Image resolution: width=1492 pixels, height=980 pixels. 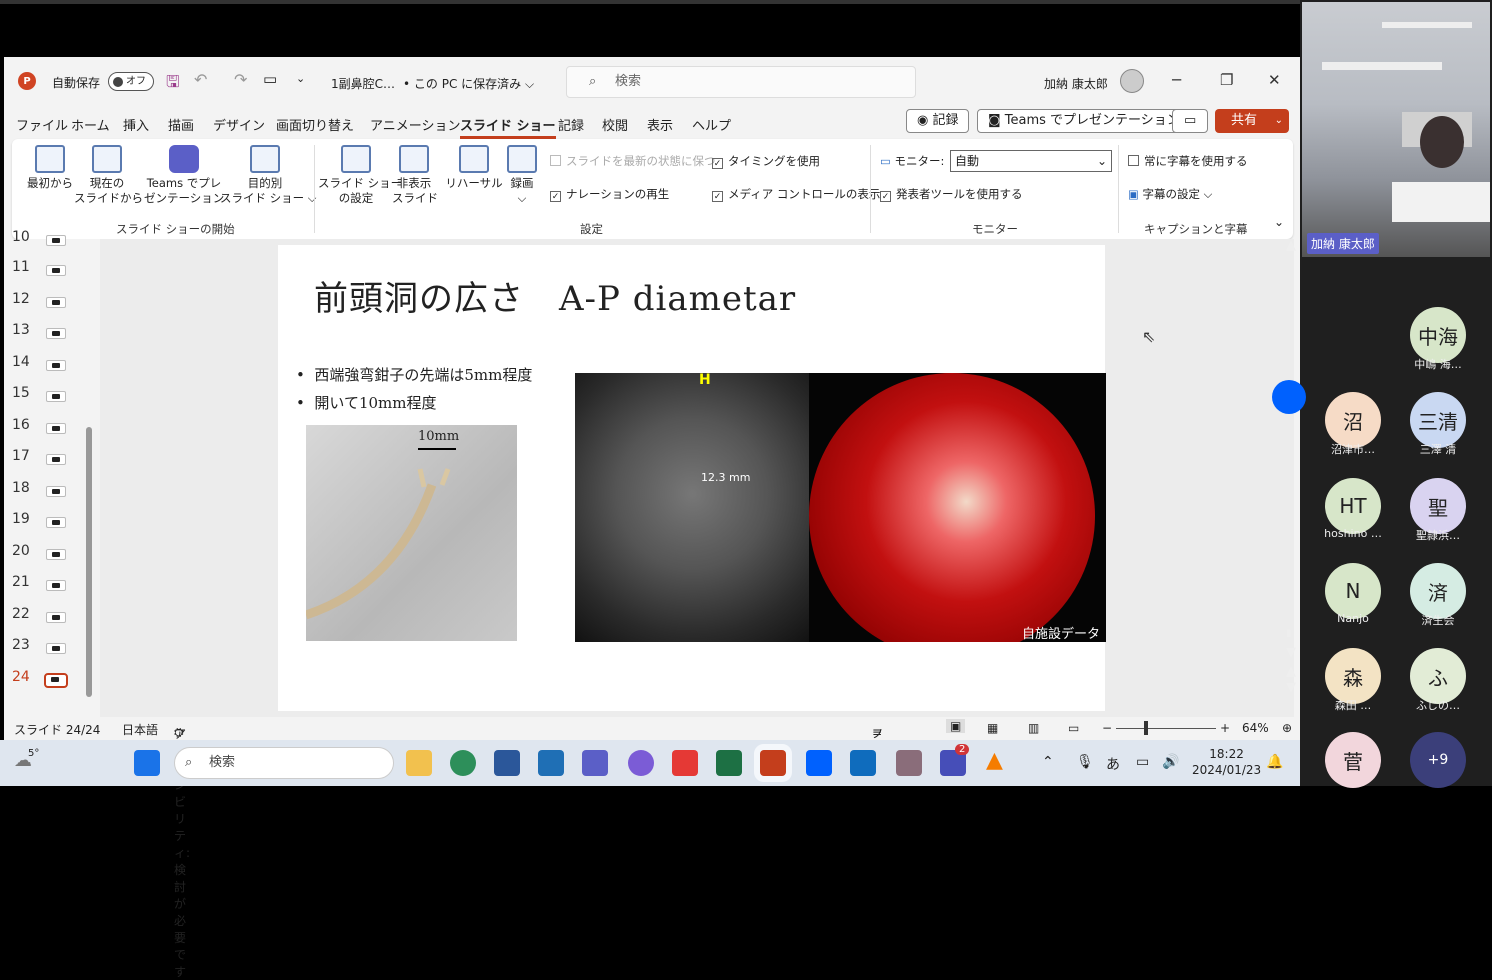 I want to click on zoom-in-icon: +, so click(x=1225, y=728).